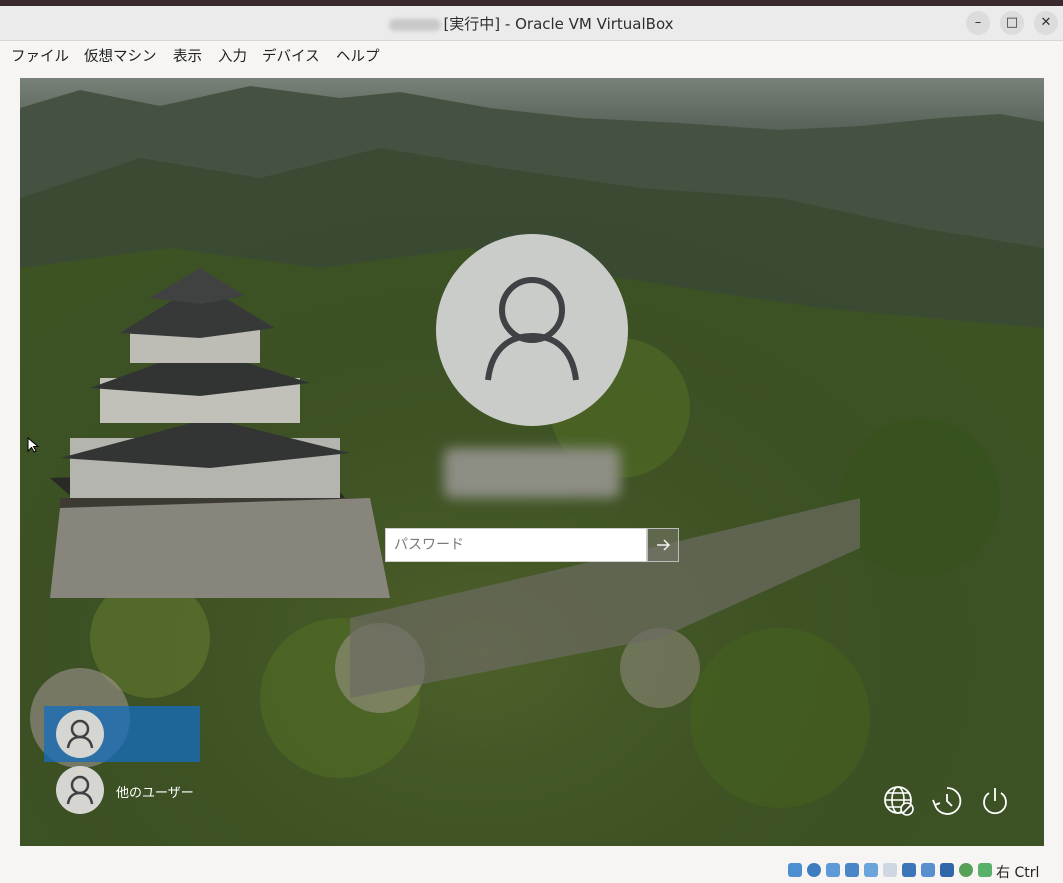 The height and width of the screenshot is (883, 1063). I want to click on user-tile-label: 他のユーザー, so click(155, 793).